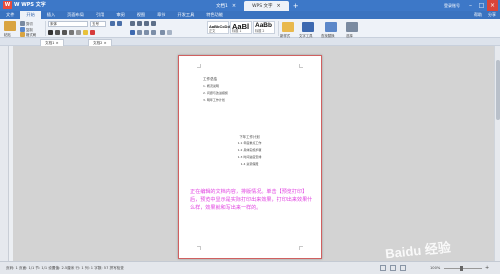 The image size is (500, 274). What do you see at coordinates (498, 90) in the screenshot?
I see `scroll-thumb` at bounding box center [498, 90].